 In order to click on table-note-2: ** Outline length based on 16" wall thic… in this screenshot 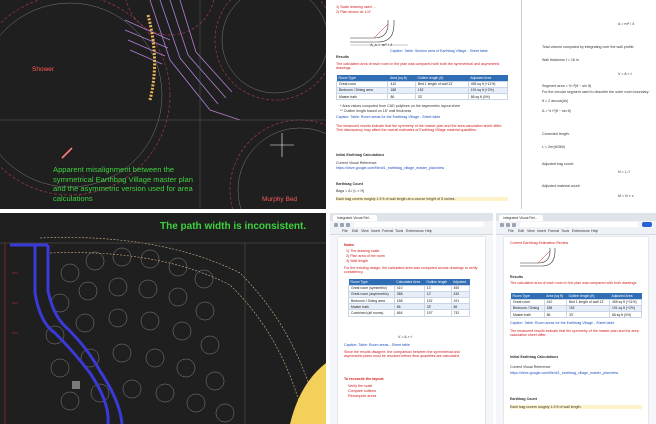, I will do `click(376, 111)`.